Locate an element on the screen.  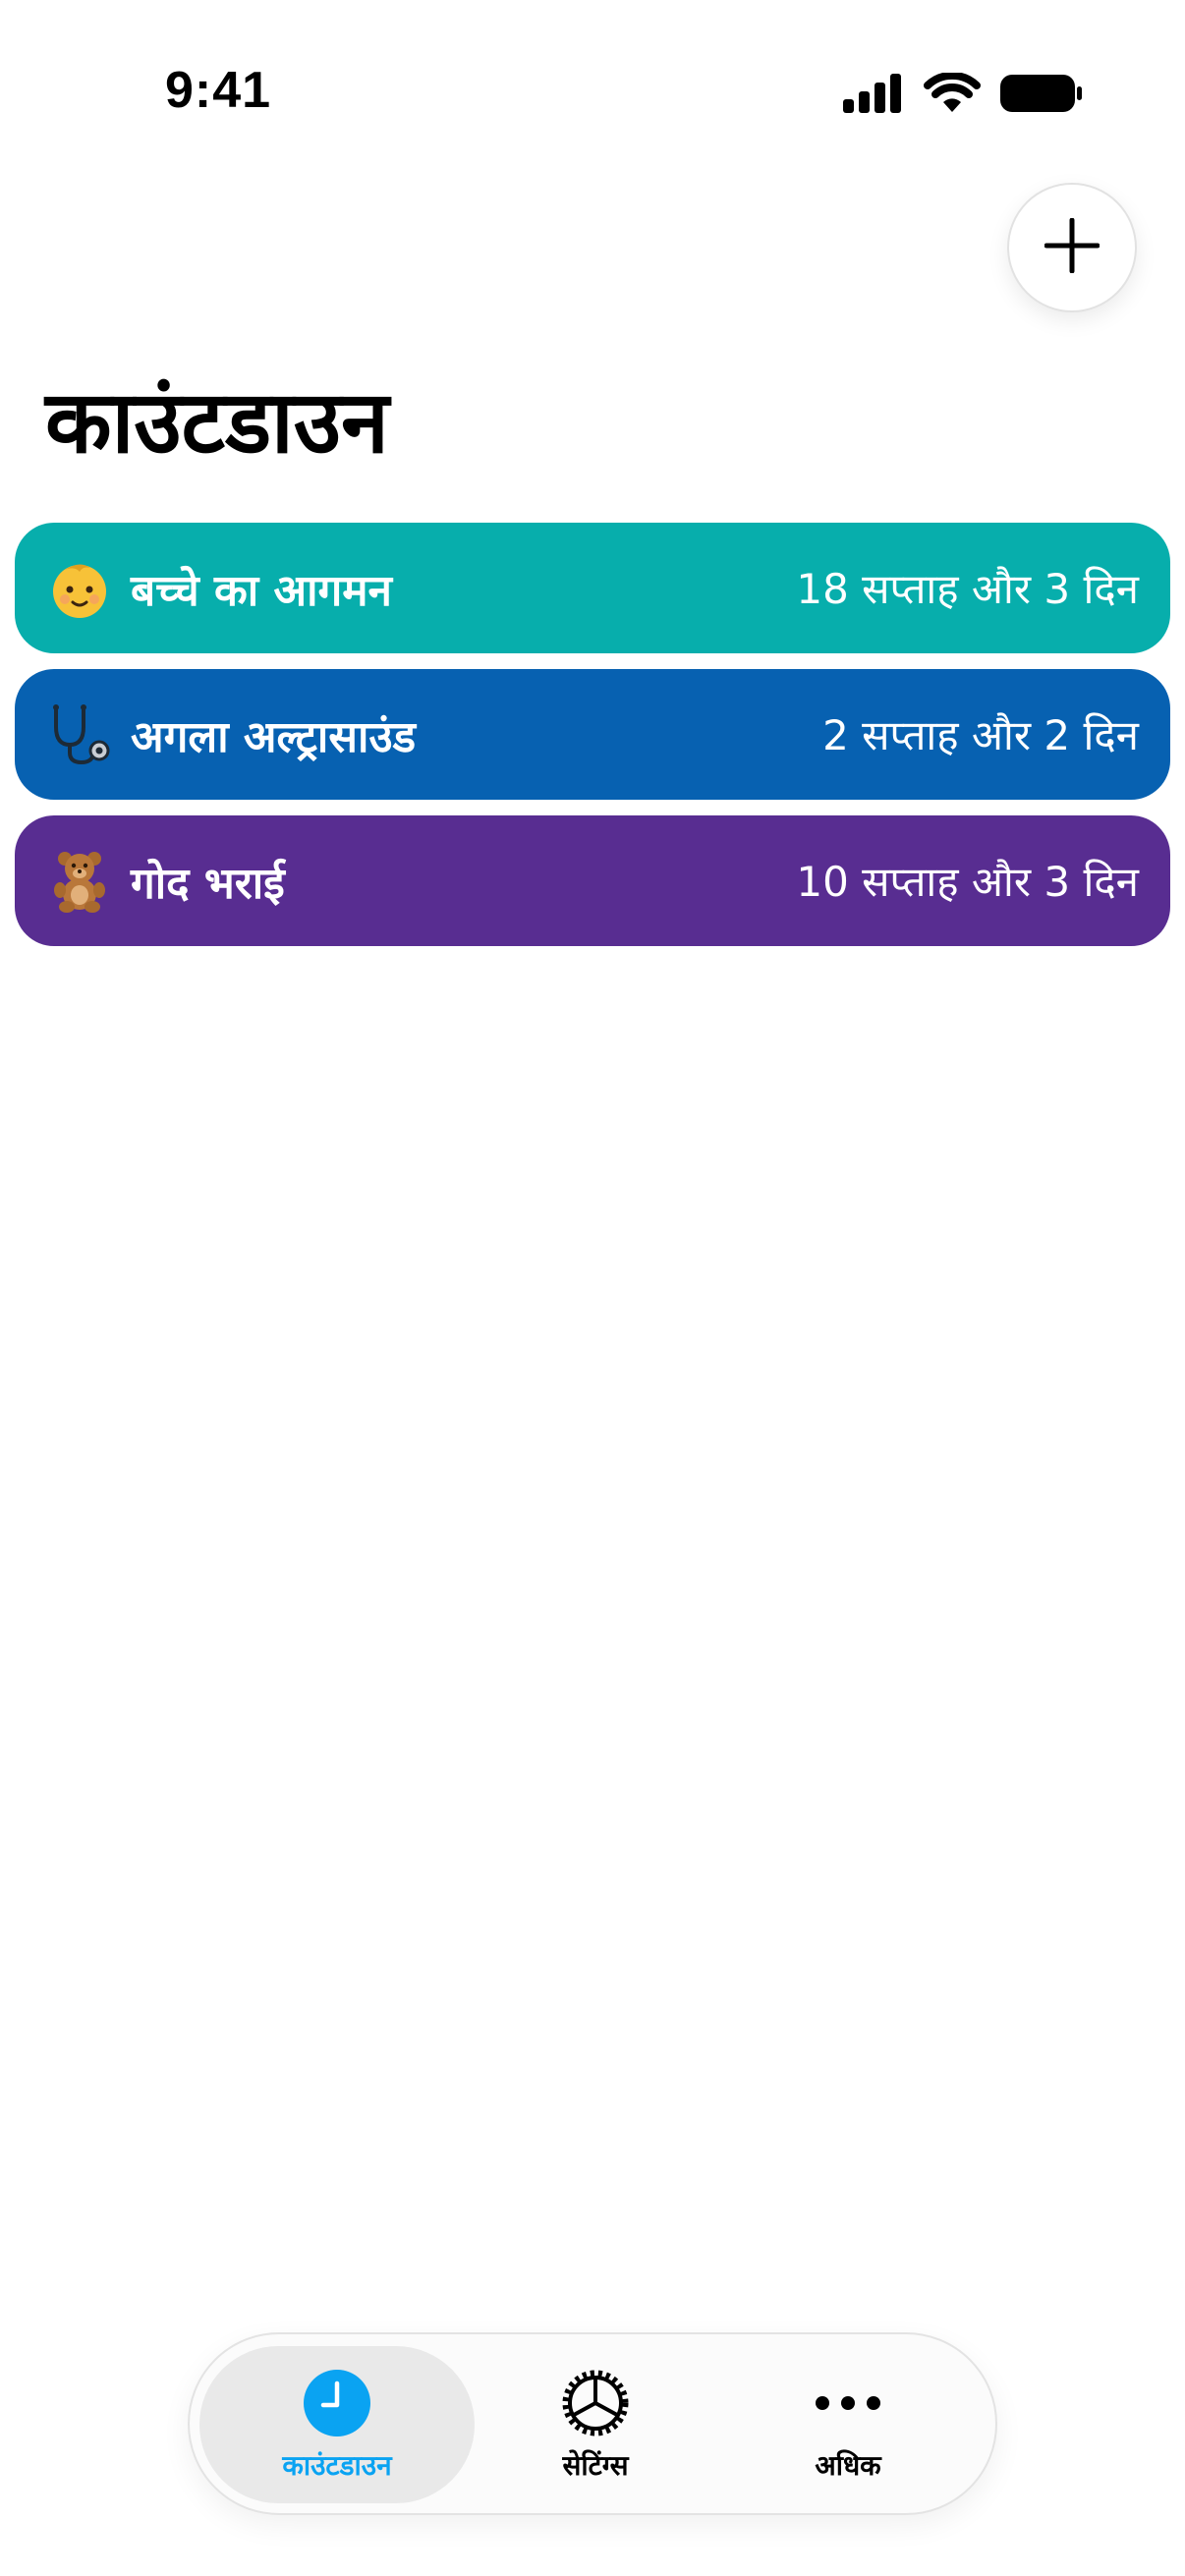
more-icon is located at coordinates (848, 2403).